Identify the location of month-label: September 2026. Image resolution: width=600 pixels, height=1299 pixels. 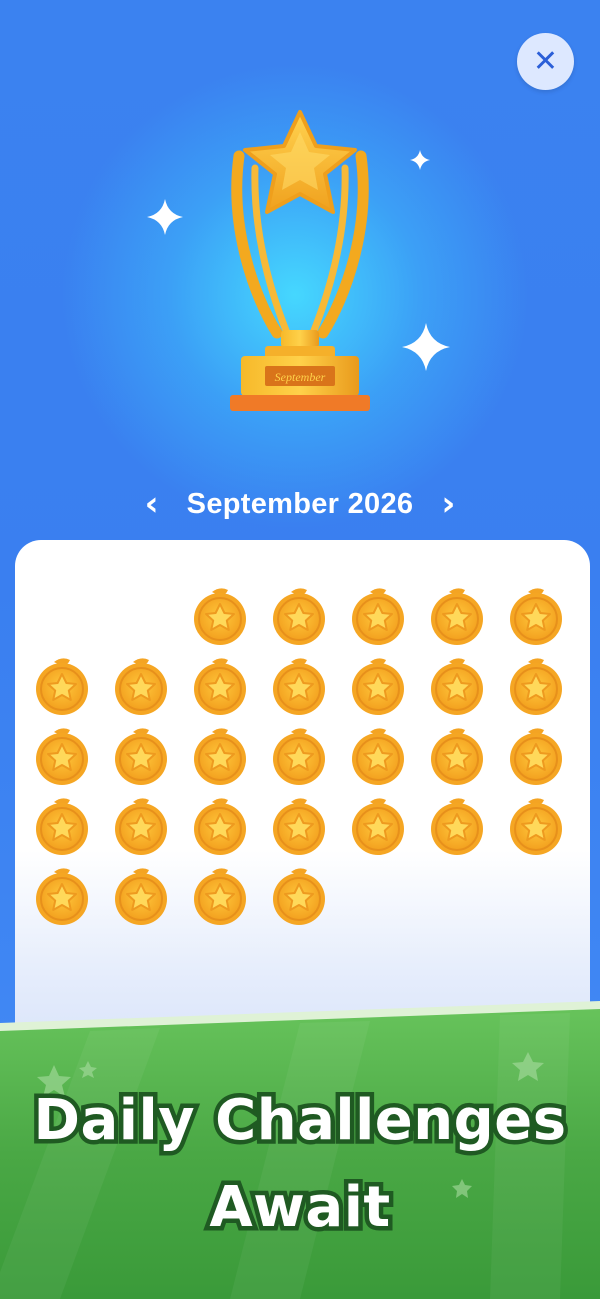
(300, 503).